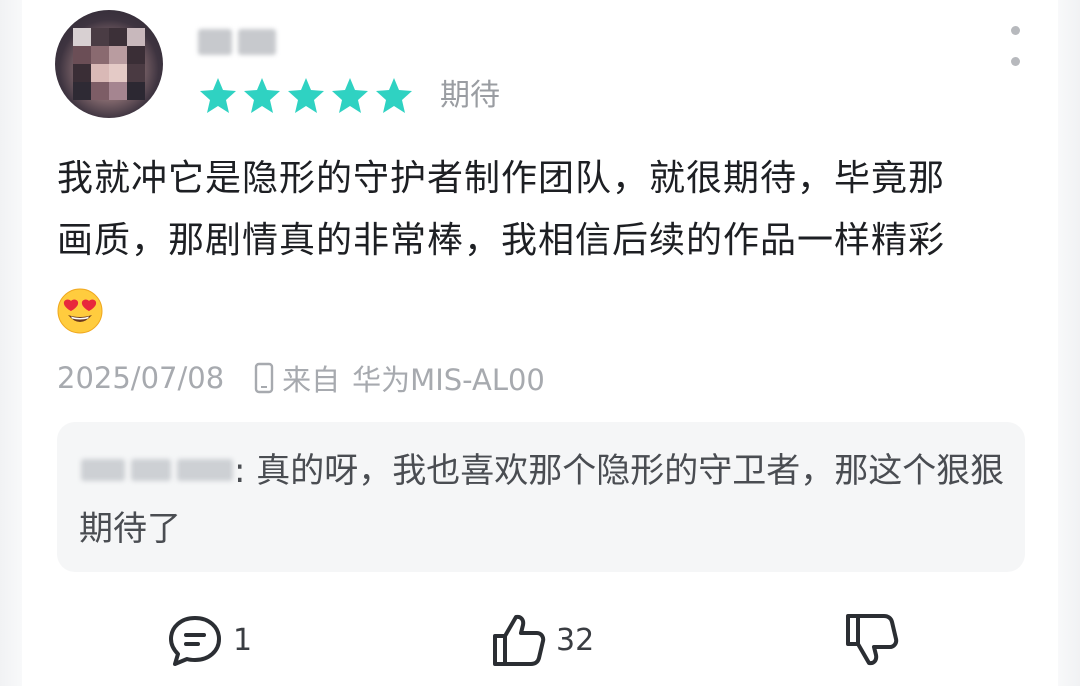  I want to click on page-edge-right, so click(1069, 343).